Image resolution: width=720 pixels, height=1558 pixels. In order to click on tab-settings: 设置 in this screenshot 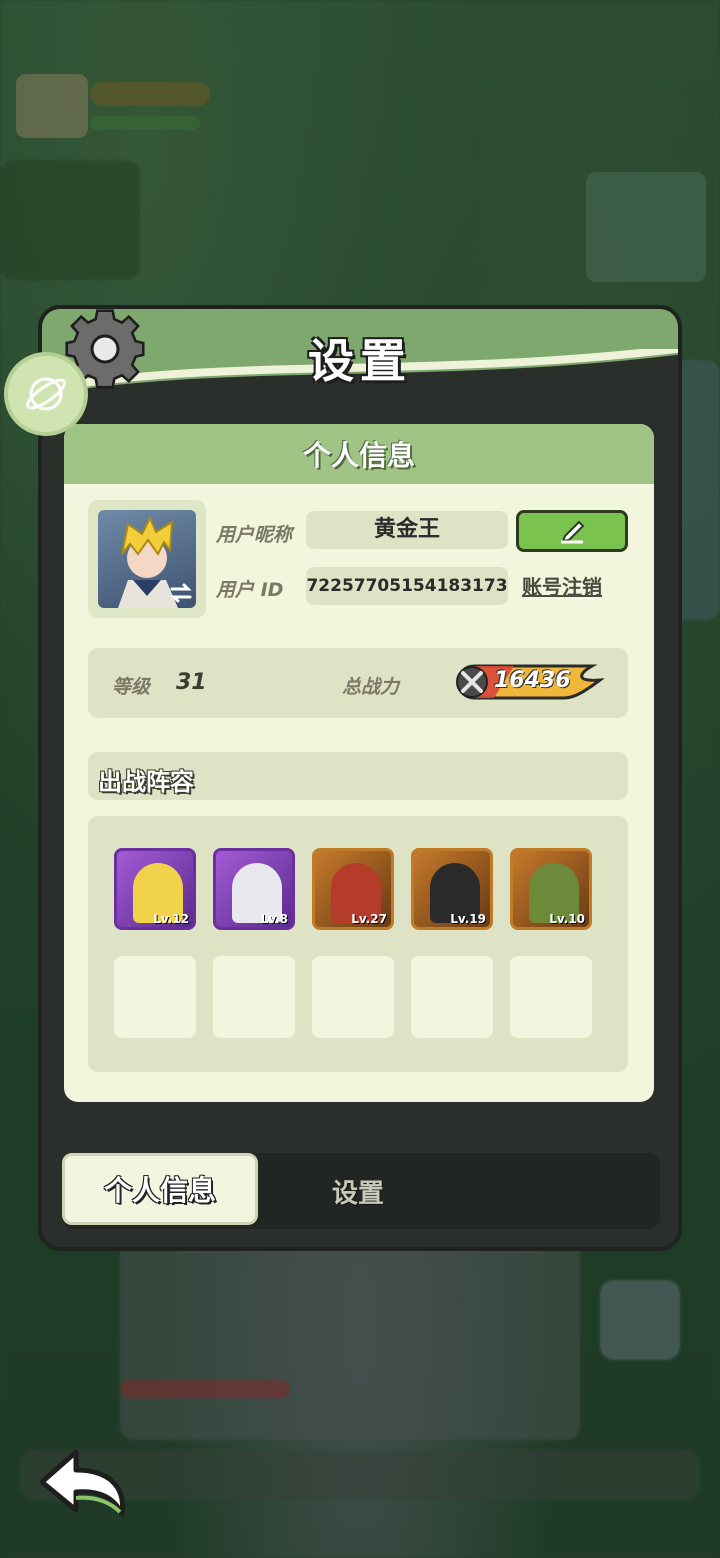, I will do `click(358, 1191)`.